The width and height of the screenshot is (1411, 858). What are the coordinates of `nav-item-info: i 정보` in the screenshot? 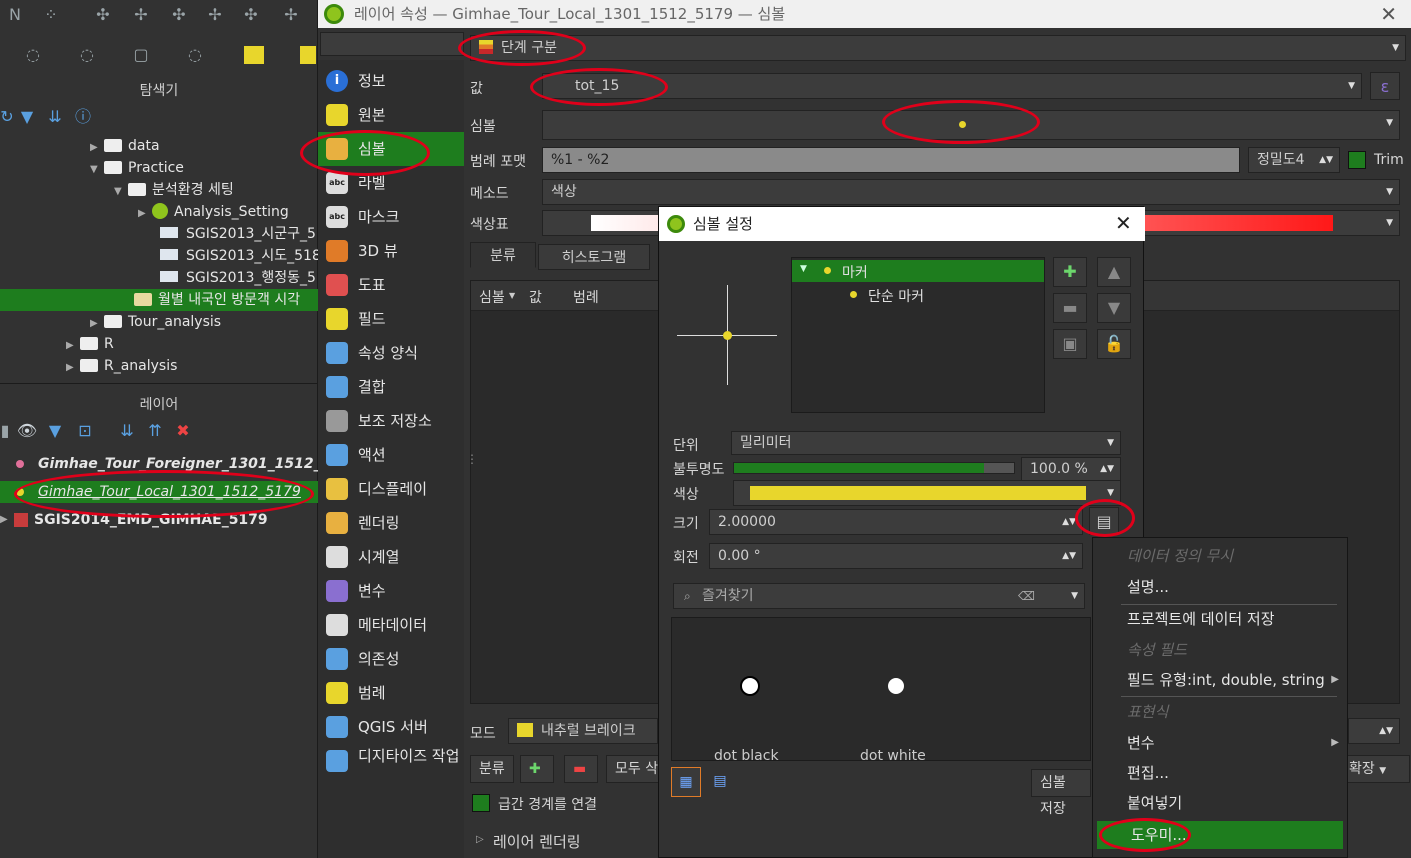 It's located at (391, 81).